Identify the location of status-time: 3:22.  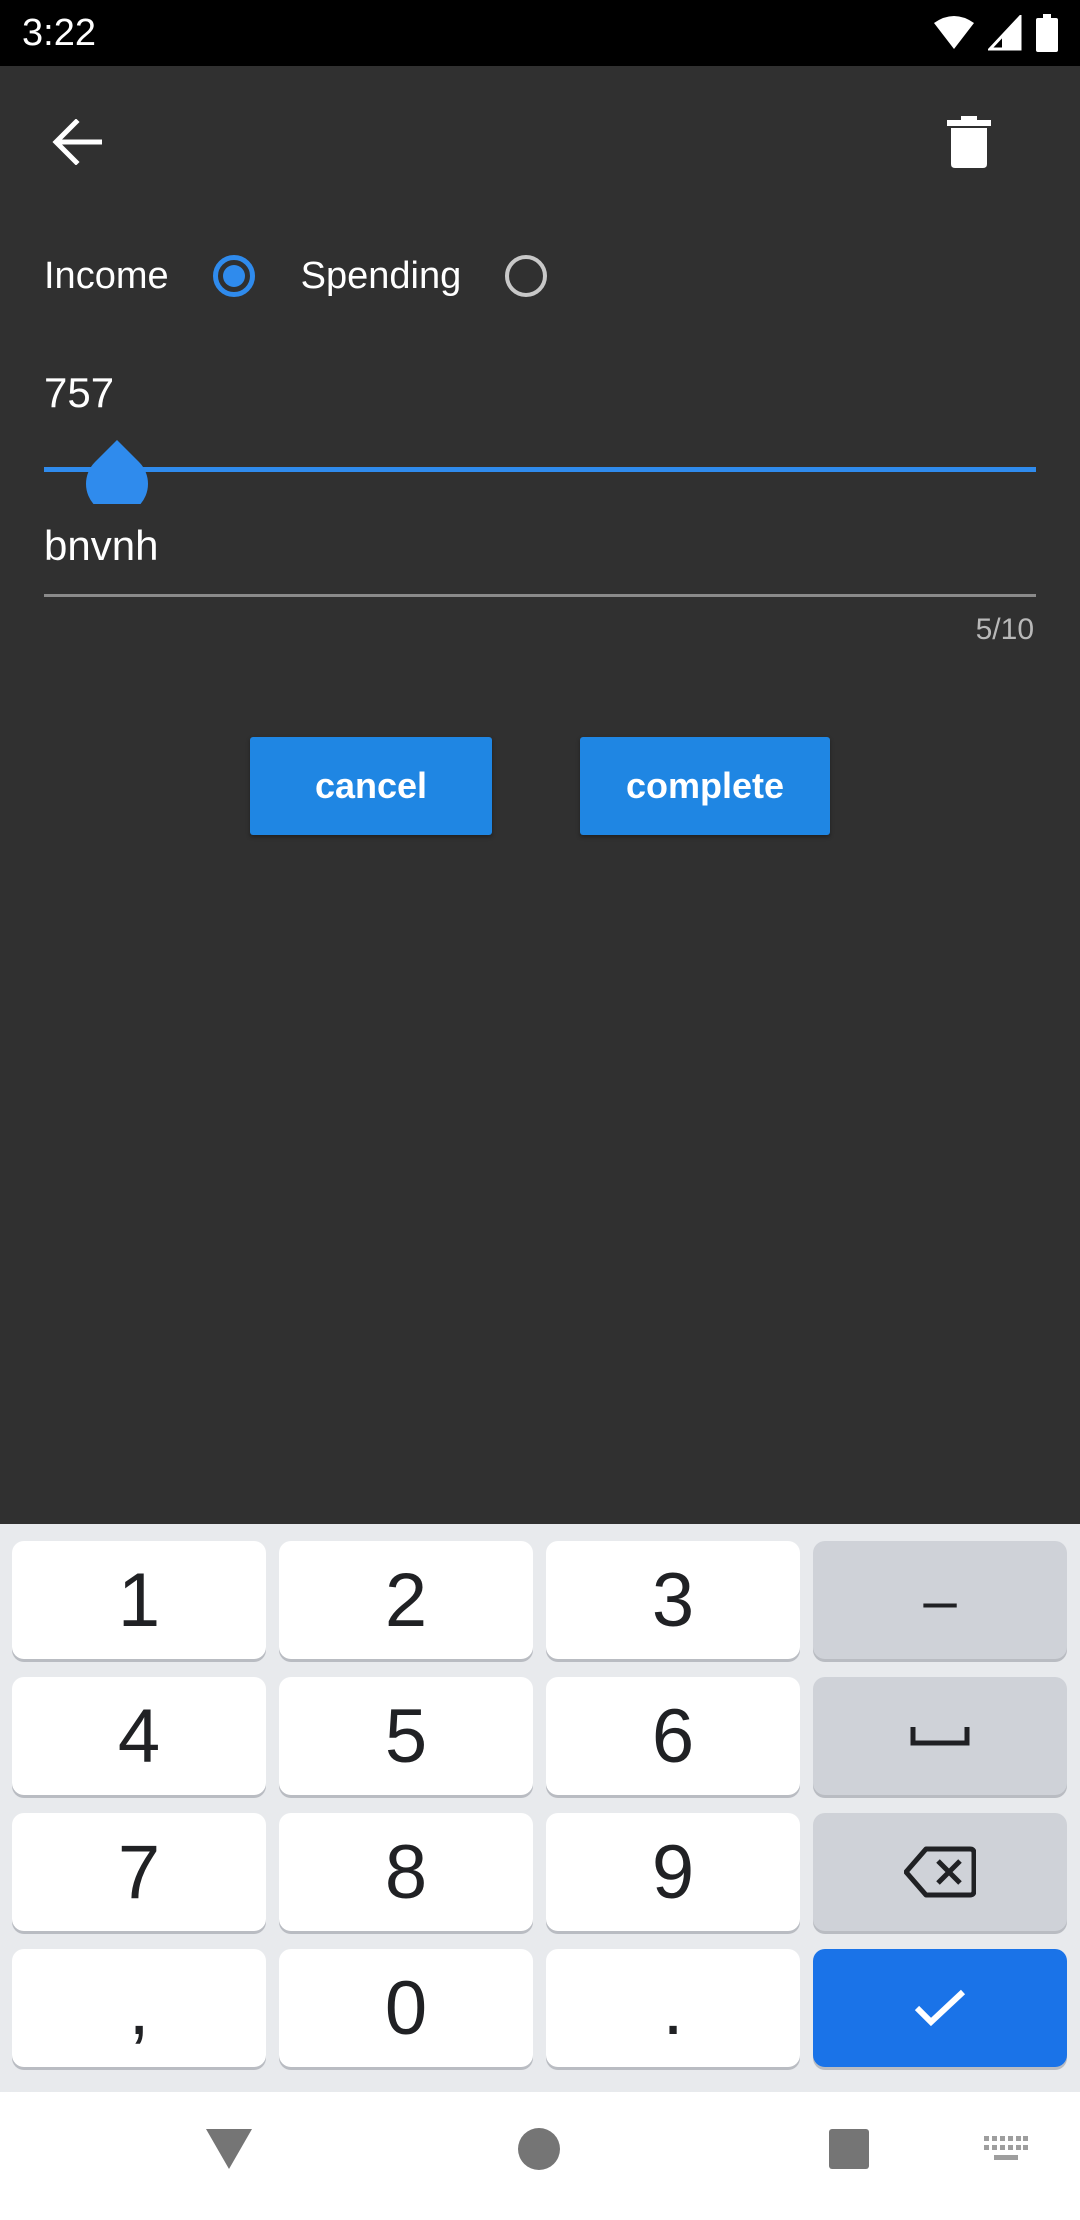
(59, 33).